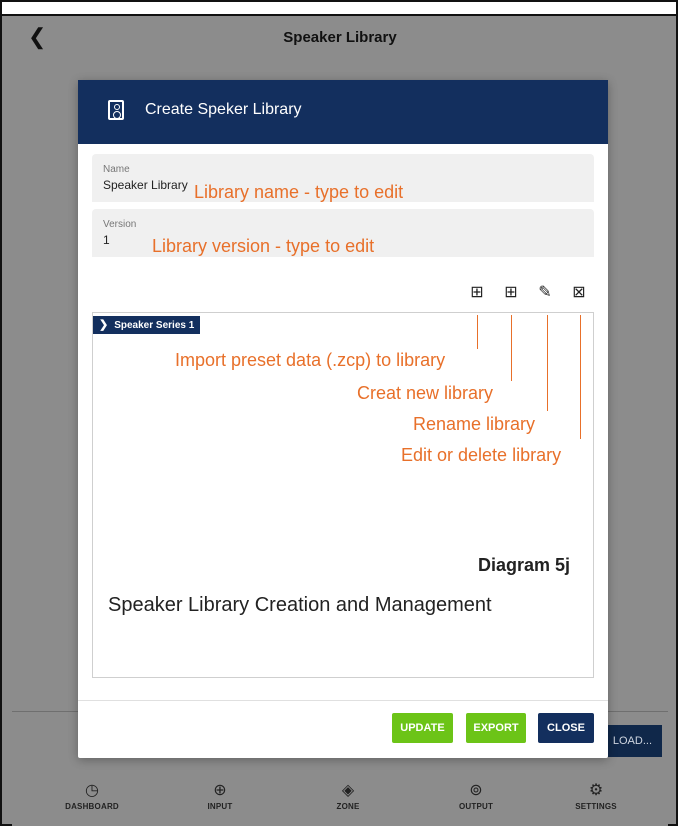 Image resolution: width=678 pixels, height=826 pixels. I want to click on nav-output: ⊚ OUTPUT, so click(476, 795).